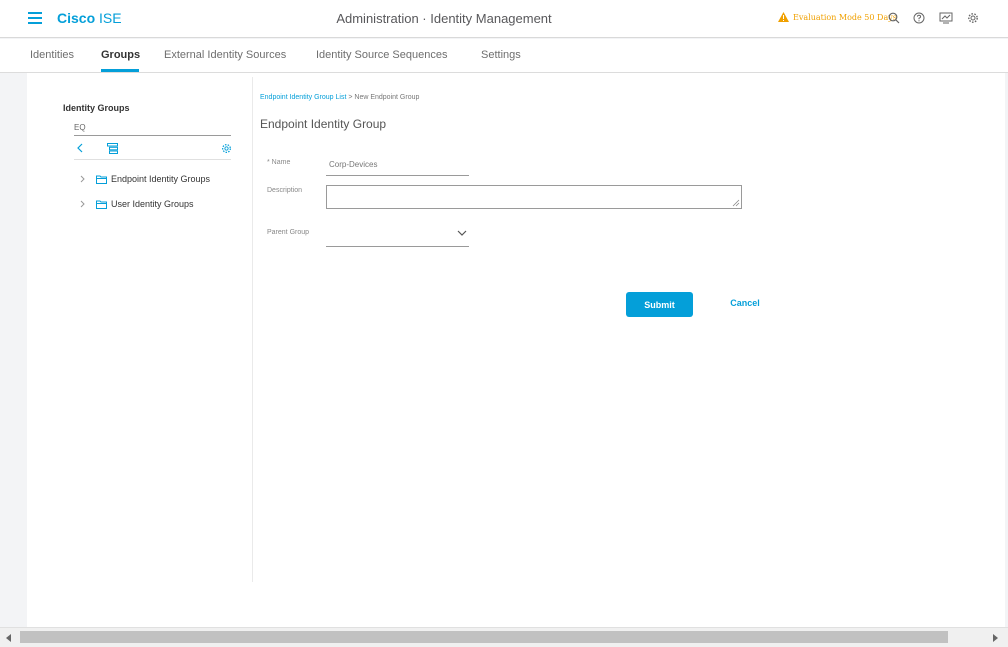 The width and height of the screenshot is (1008, 647). What do you see at coordinates (462, 233) in the screenshot?
I see `chevron-down-icon` at bounding box center [462, 233].